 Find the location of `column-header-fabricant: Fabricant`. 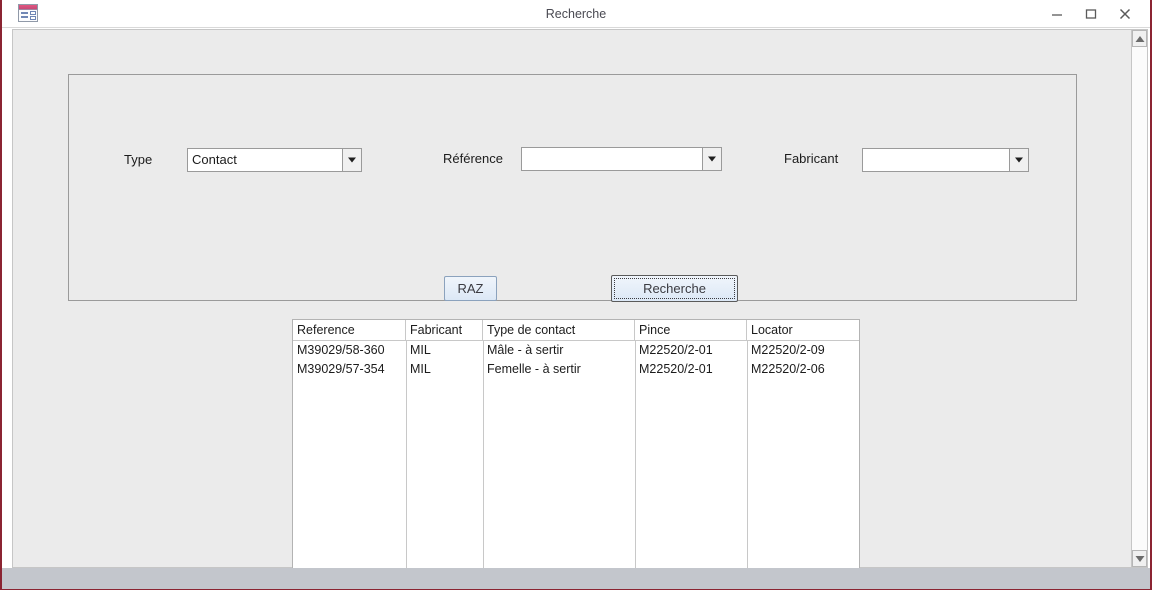

column-header-fabricant: Fabricant is located at coordinates (444, 330).